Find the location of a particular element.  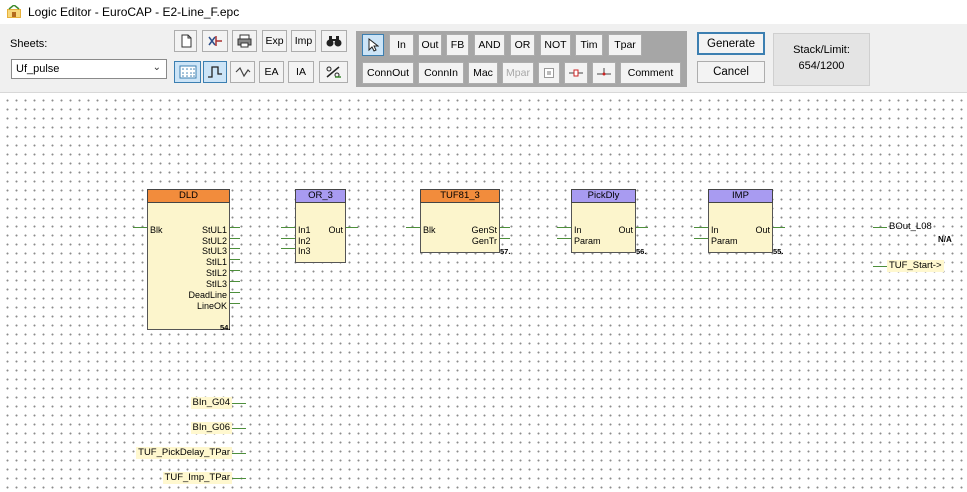

connout-tool-button: ConnOut is located at coordinates (388, 73).